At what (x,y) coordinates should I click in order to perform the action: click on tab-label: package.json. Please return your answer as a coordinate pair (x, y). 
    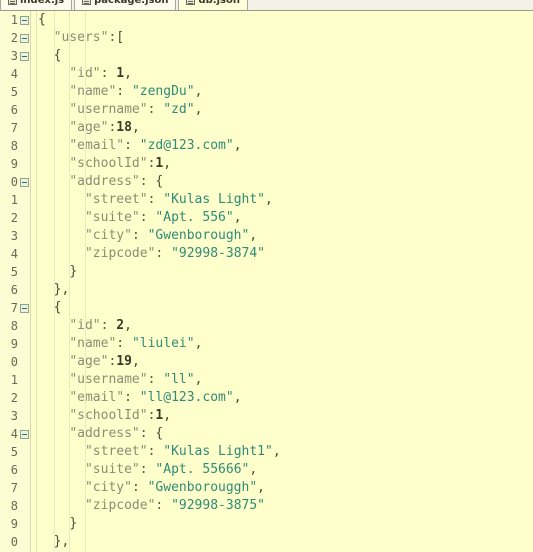
    Looking at the image, I should click on (131, 3).